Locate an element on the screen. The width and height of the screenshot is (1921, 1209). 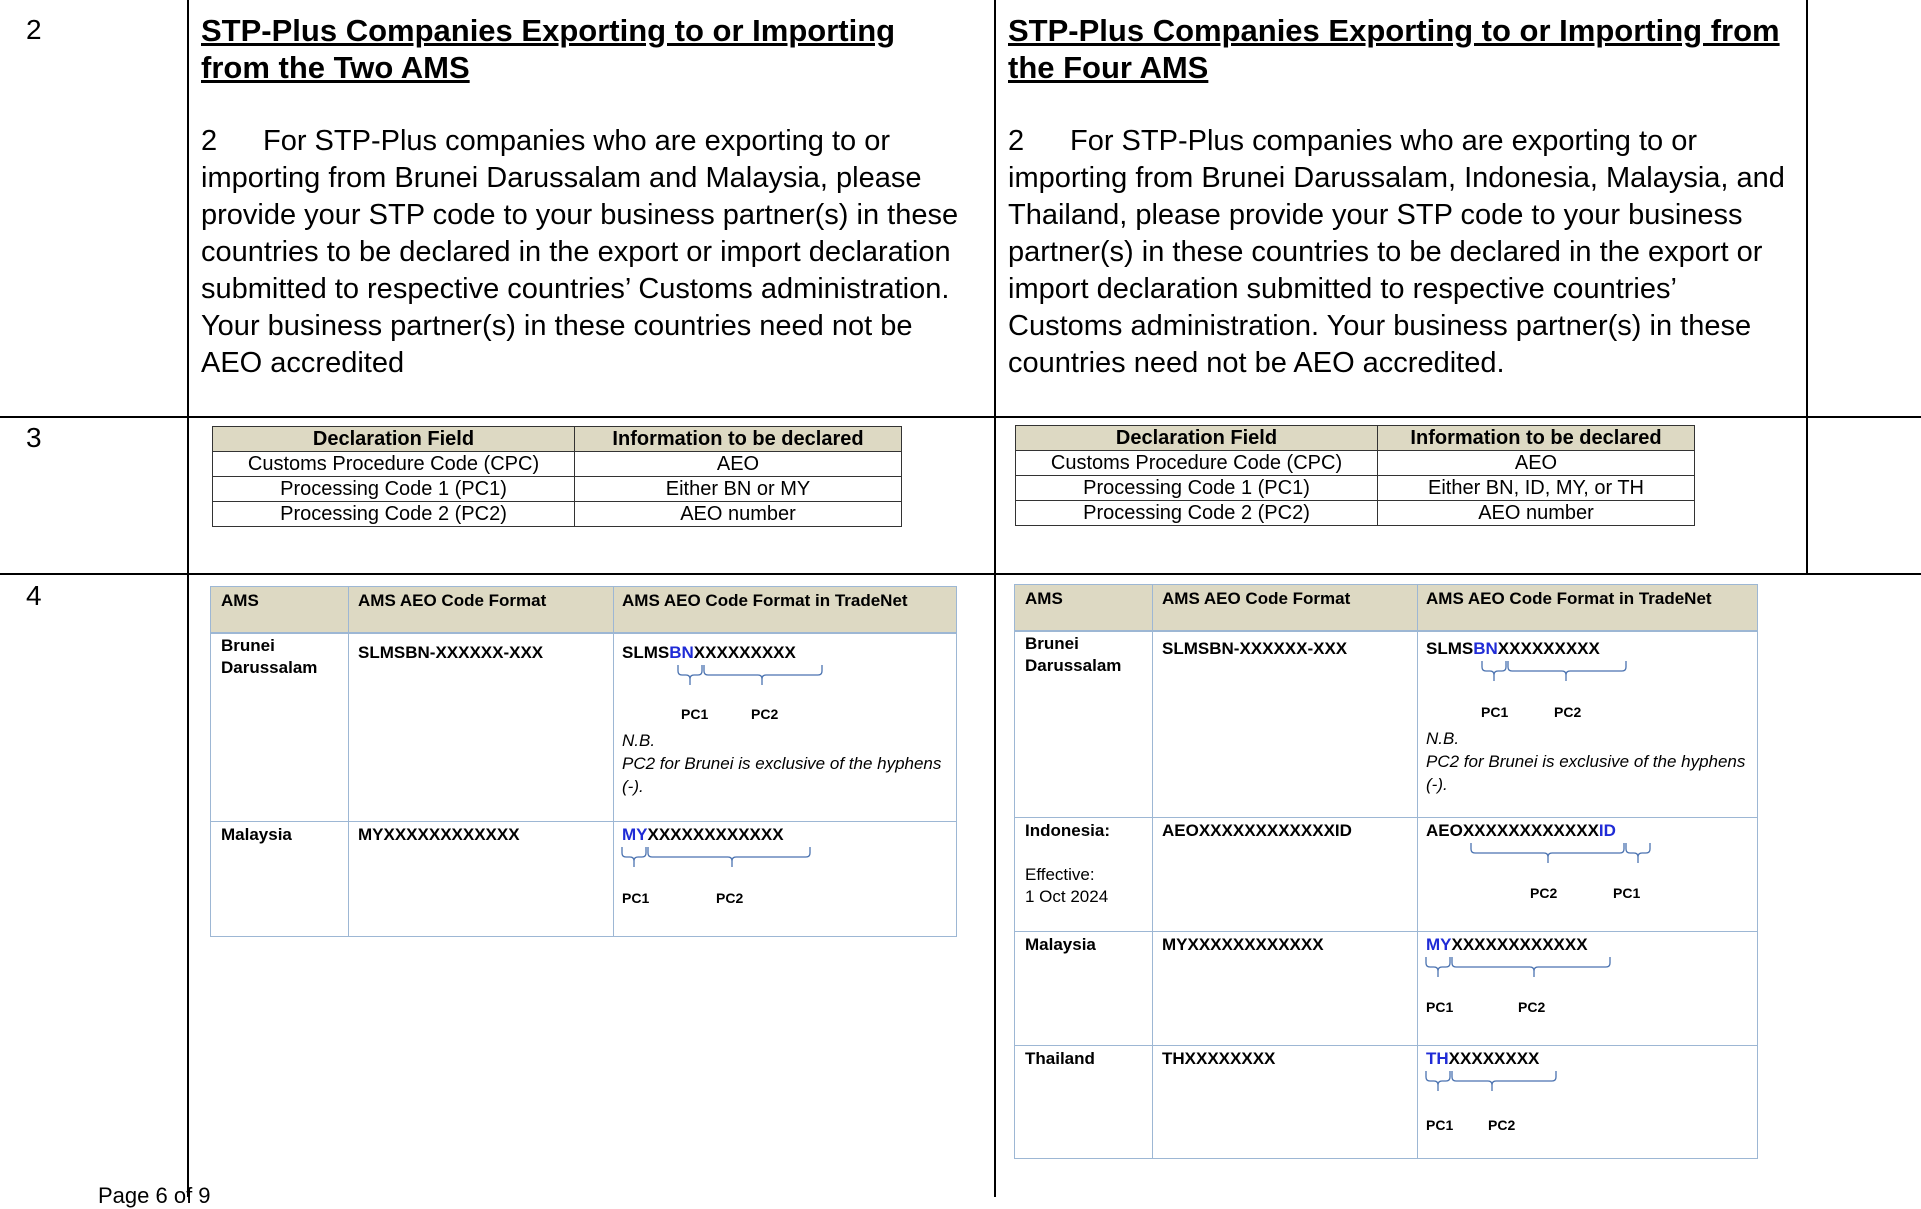
tradenet-code: THXXXXXXXX is located at coordinates (1483, 1058).